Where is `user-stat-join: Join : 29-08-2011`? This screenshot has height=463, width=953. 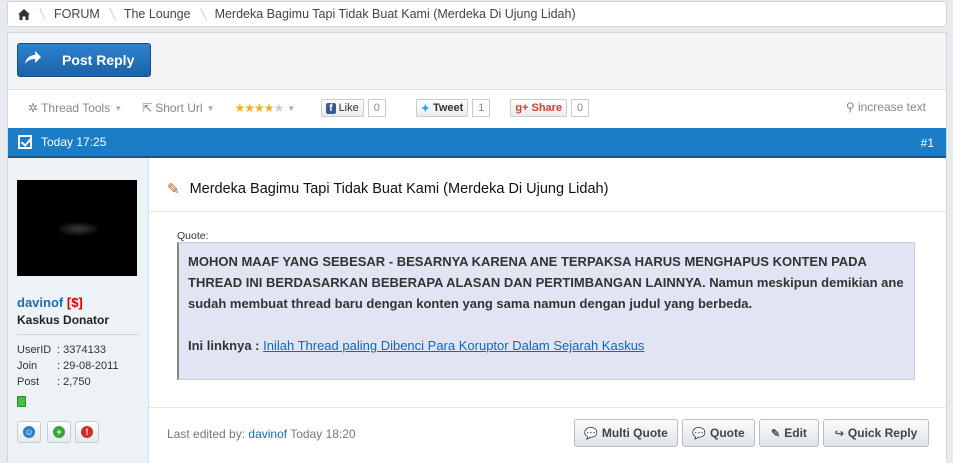
user-stat-join: Join : 29-08-2011 is located at coordinates (68, 366).